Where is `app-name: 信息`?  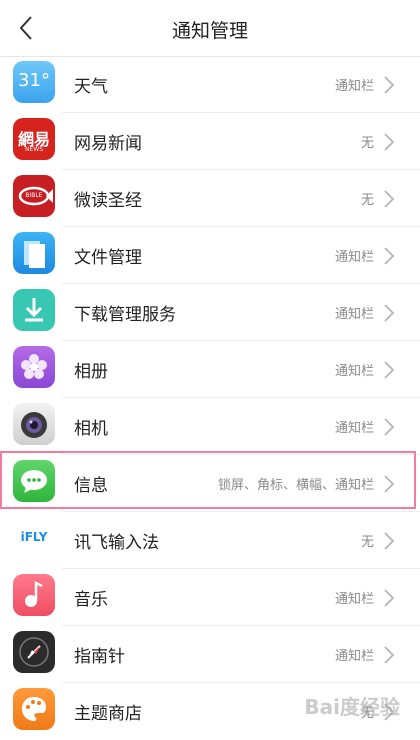 app-name: 信息 is located at coordinates (91, 486).